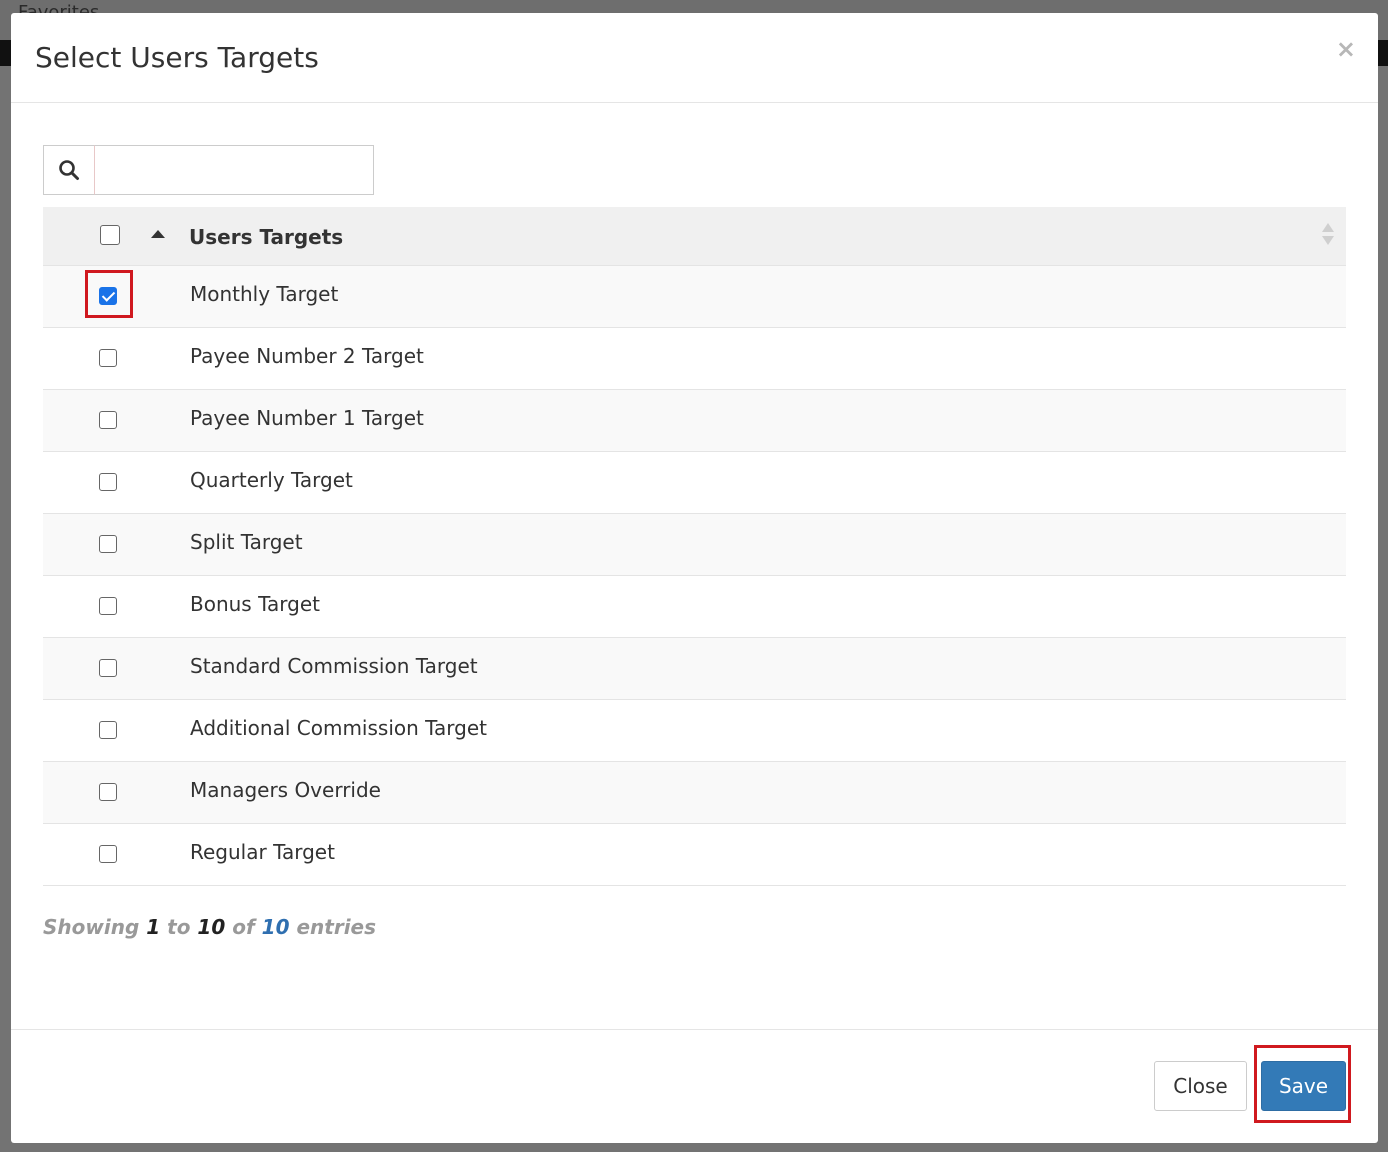 Image resolution: width=1388 pixels, height=1152 pixels. Describe the element at coordinates (694, 730) in the screenshot. I see `table-row: Additional Commission Target` at that location.